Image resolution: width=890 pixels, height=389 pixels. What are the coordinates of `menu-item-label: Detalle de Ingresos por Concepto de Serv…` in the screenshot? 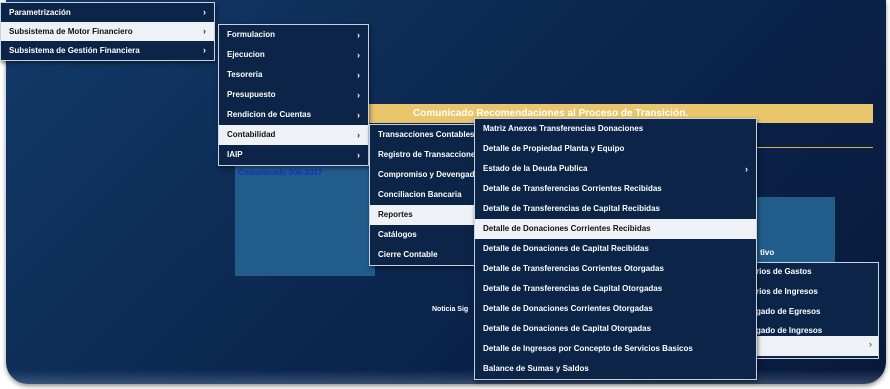 It's located at (588, 348).